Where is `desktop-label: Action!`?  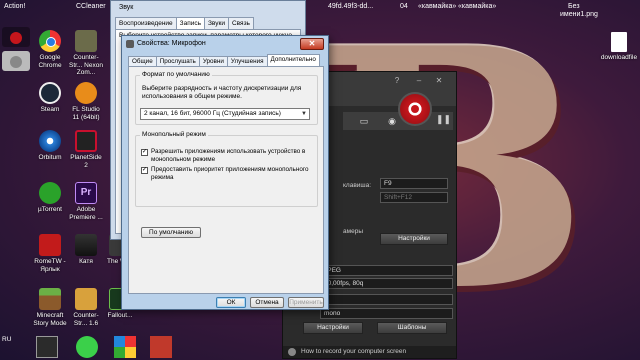
desktop-label: Action! is located at coordinates (14, 6).